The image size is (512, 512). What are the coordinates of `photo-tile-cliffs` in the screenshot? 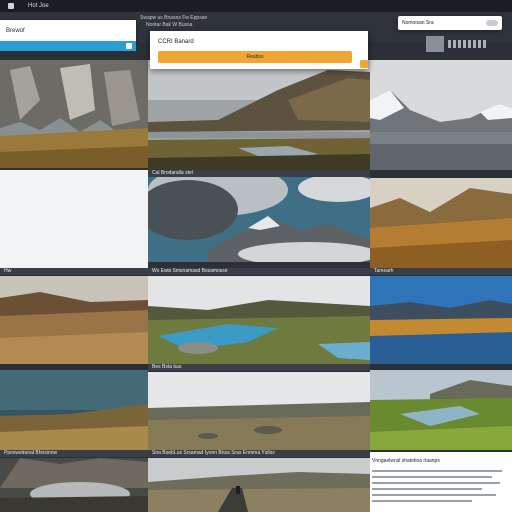 It's located at (74, 114).